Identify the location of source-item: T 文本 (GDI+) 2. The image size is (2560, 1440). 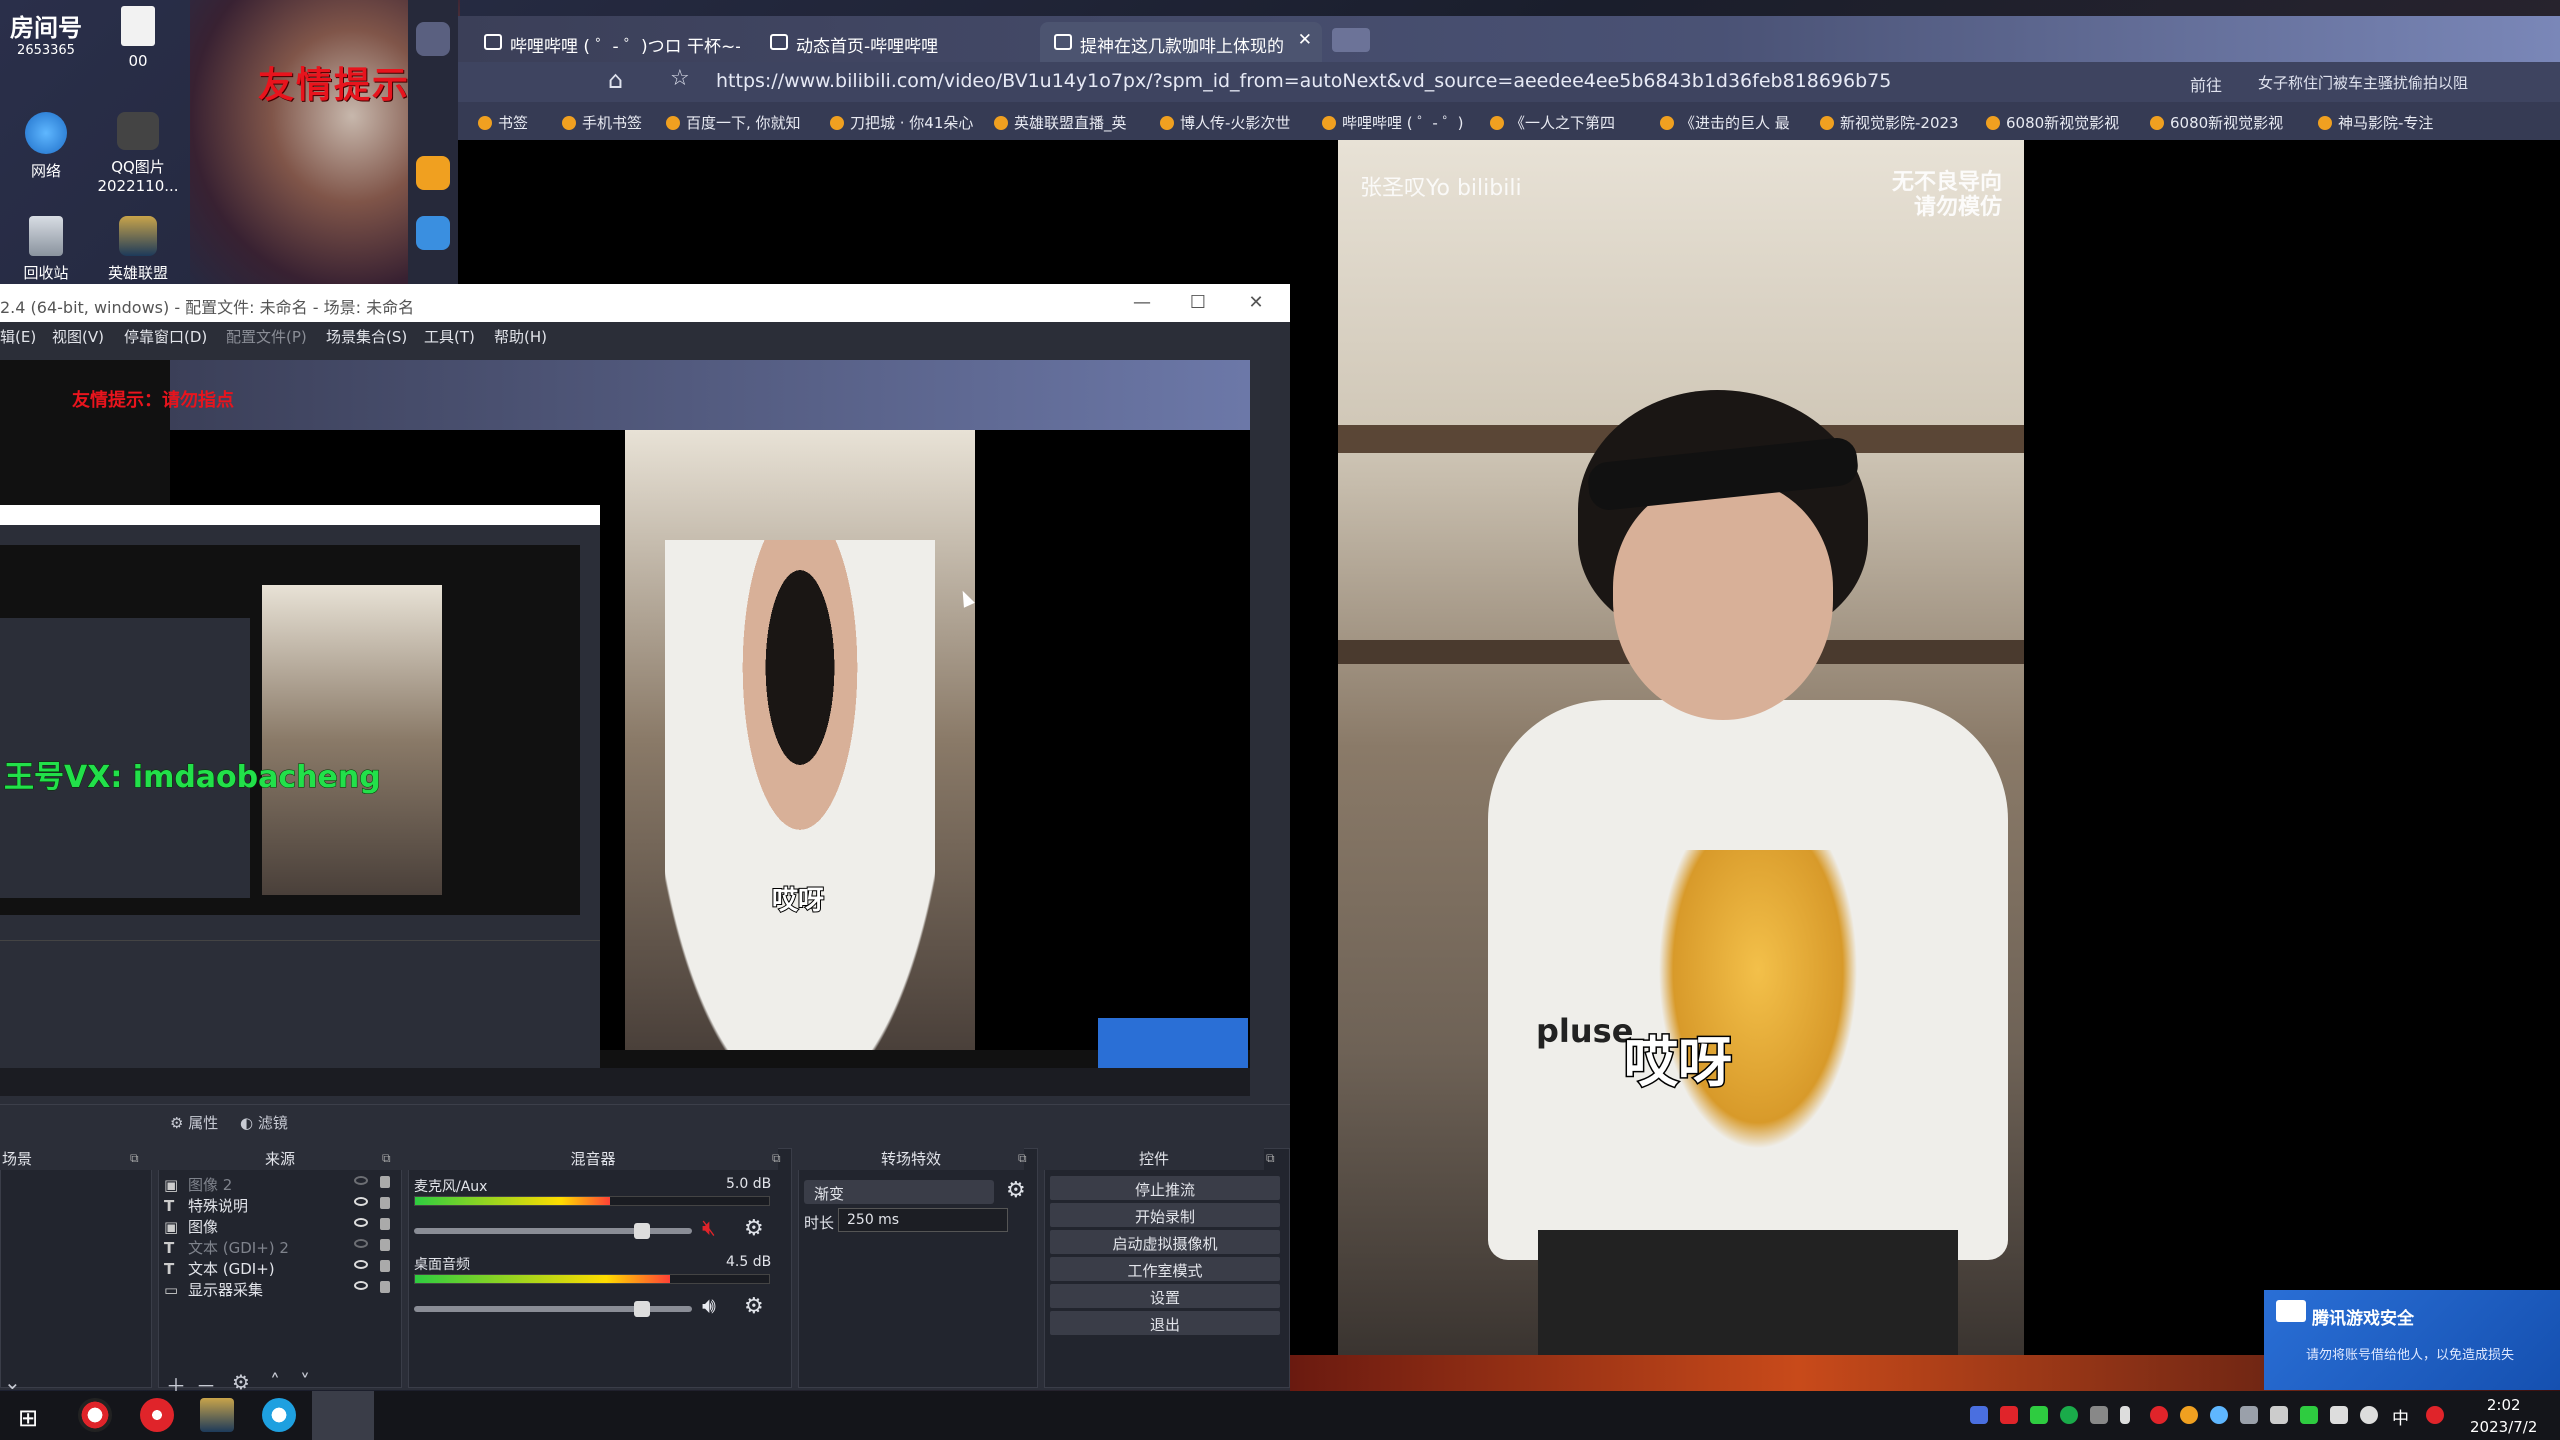
(284, 1247).